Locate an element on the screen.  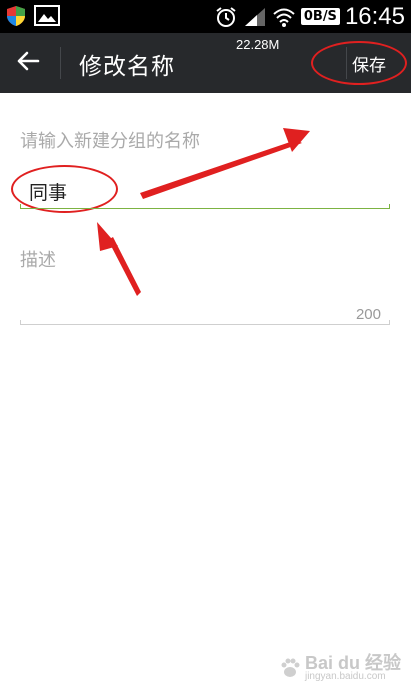
status-bar-left is located at coordinates (32, 16).